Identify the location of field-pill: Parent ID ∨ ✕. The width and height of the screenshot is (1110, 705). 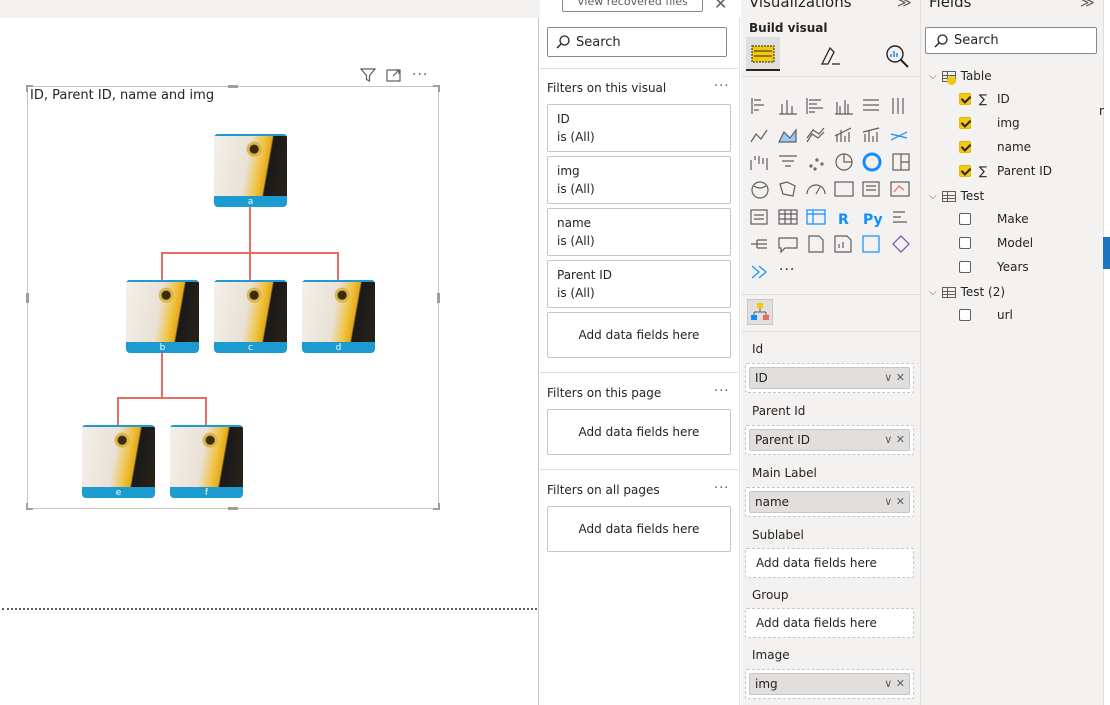
(829, 440).